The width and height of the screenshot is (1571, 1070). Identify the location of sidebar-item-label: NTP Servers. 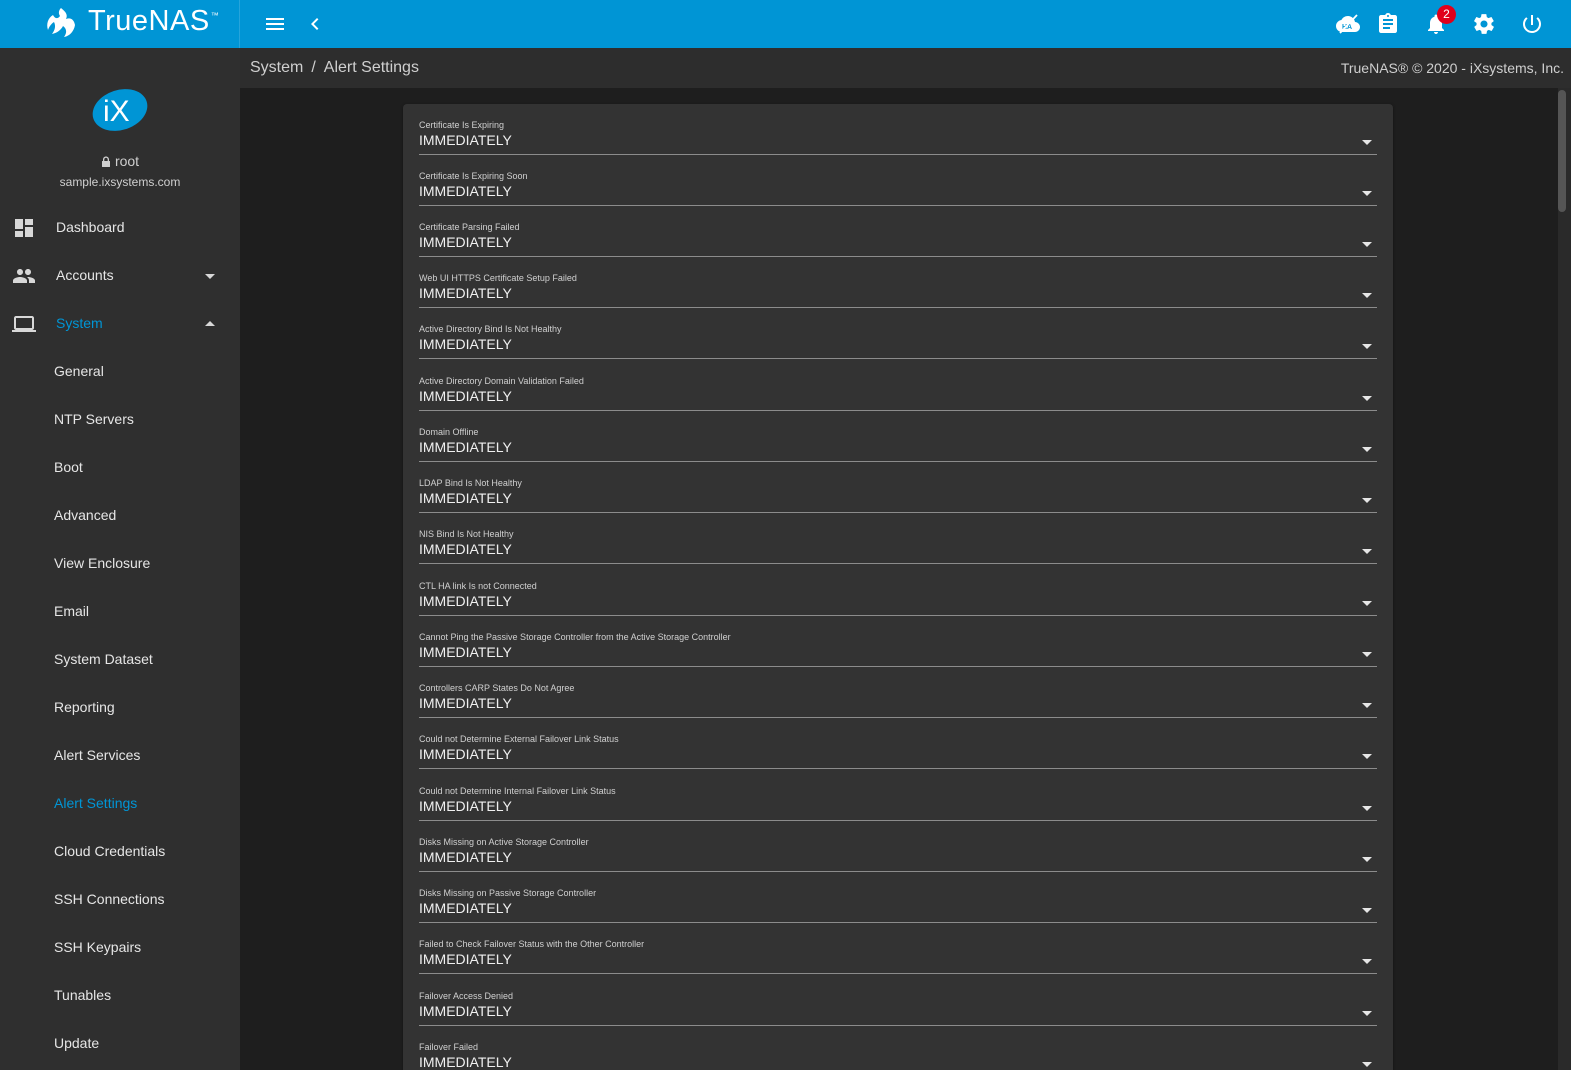
(94, 419).